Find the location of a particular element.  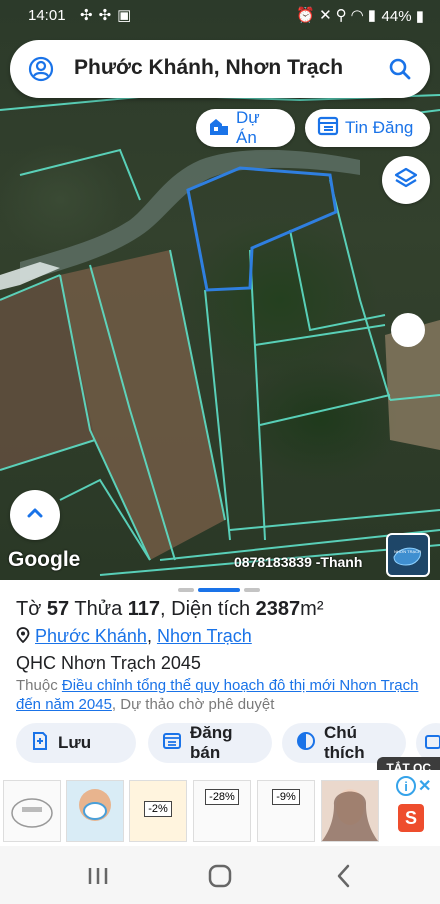

to-value: 57 is located at coordinates (58, 609).